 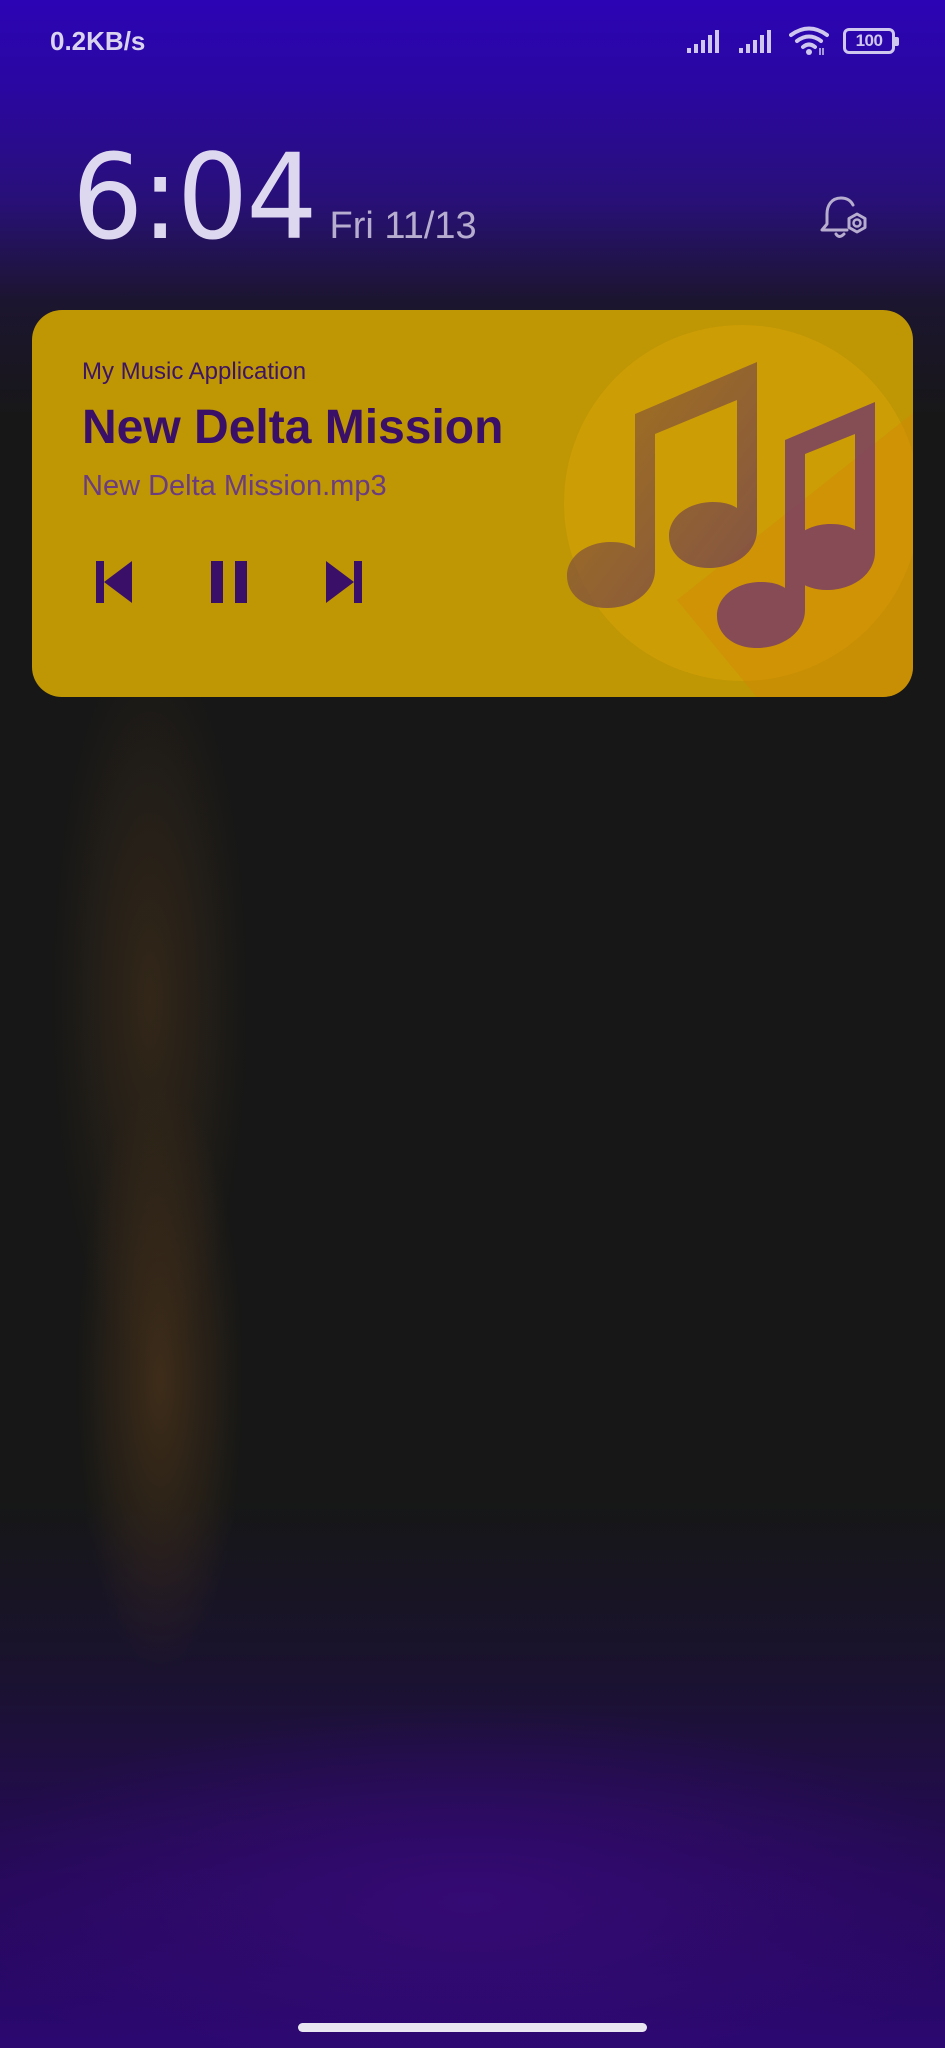 I want to click on wifi-icon, so click(x=809, y=40).